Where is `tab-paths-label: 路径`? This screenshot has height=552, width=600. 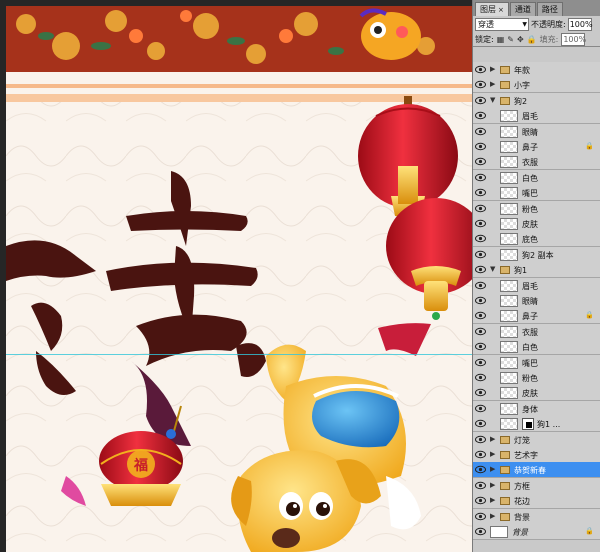
tab-paths-label: 路径 is located at coordinates (549, 9).